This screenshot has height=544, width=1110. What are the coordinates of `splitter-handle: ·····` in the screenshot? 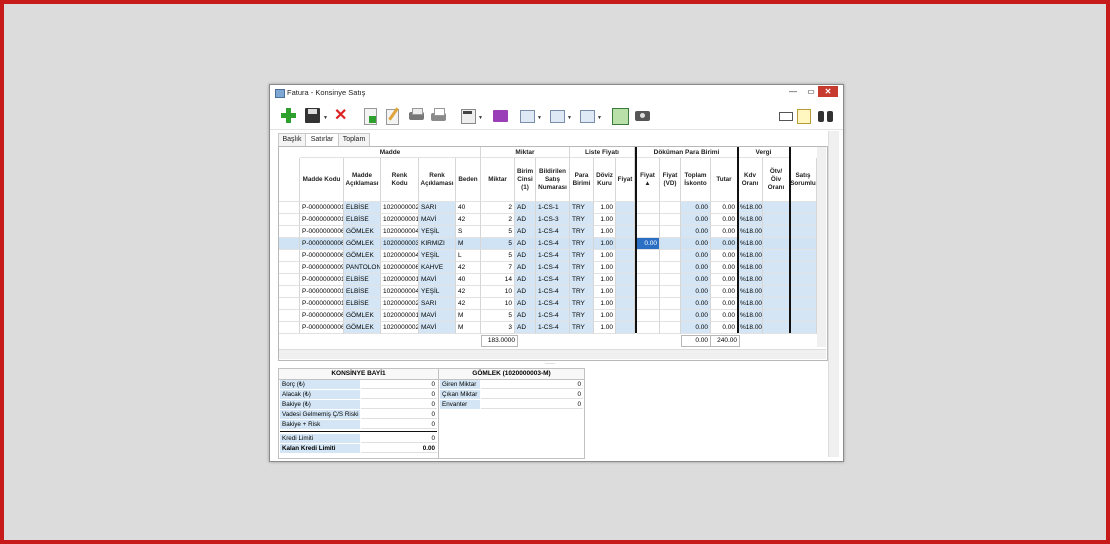 It's located at (550, 364).